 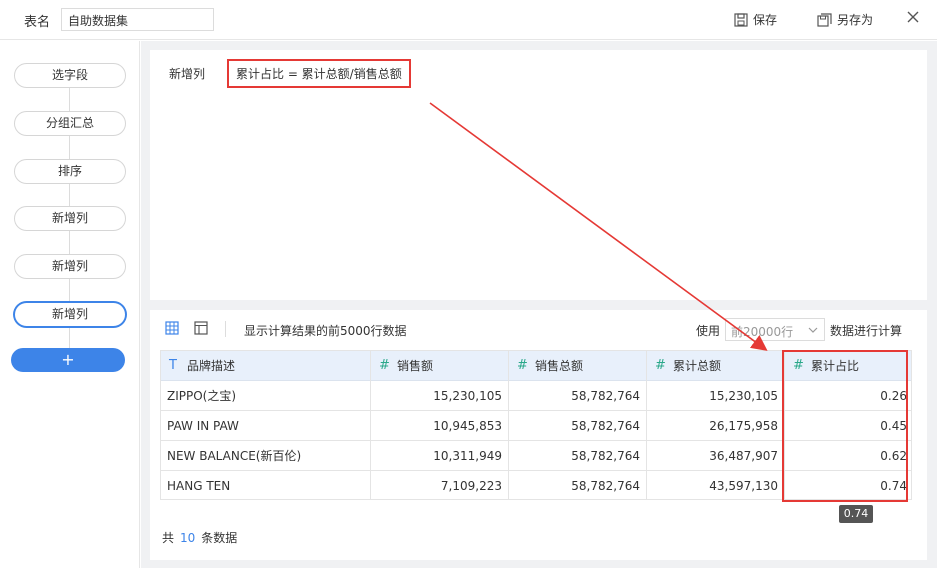 What do you see at coordinates (265, 485) in the screenshot?
I see `table-cell: HANG TEN` at bounding box center [265, 485].